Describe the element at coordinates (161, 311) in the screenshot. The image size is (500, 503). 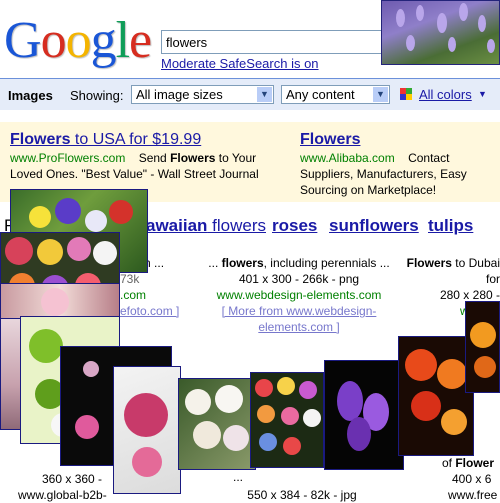
I see `more-from-link: efoto.com ]` at that location.